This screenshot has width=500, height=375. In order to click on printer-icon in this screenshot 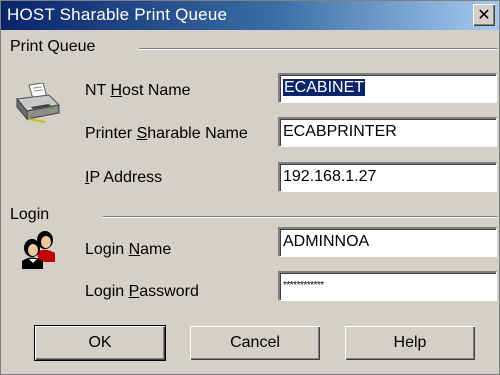, I will do `click(38, 103)`.